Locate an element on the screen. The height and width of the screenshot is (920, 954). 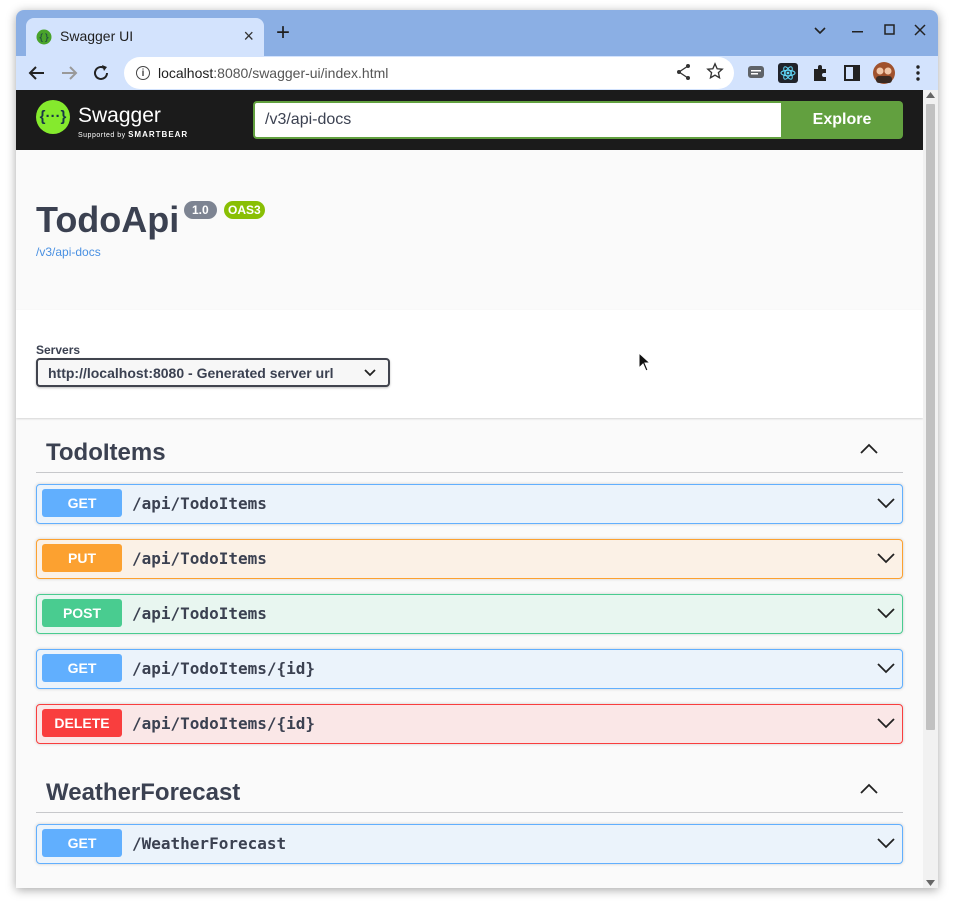
extension-chat-icon is located at coordinates (756, 73).